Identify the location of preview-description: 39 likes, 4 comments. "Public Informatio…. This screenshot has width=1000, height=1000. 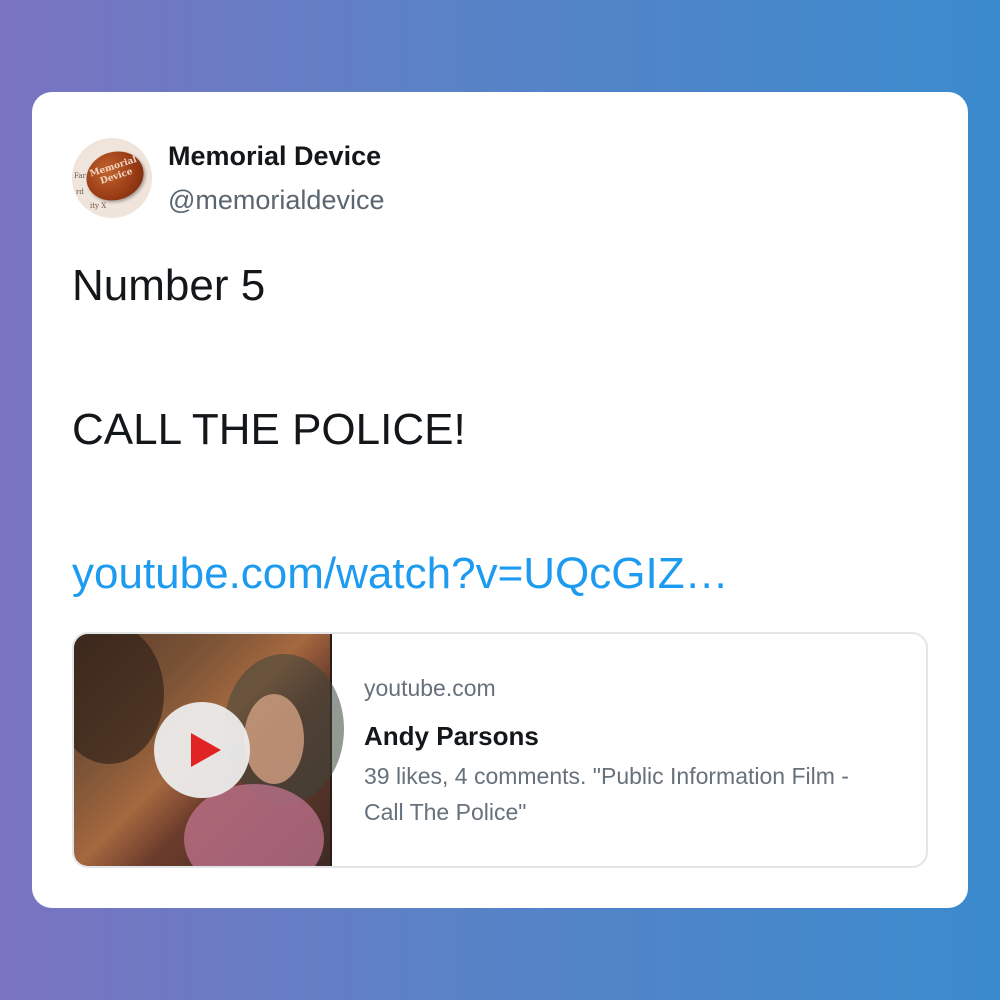
(606, 794).